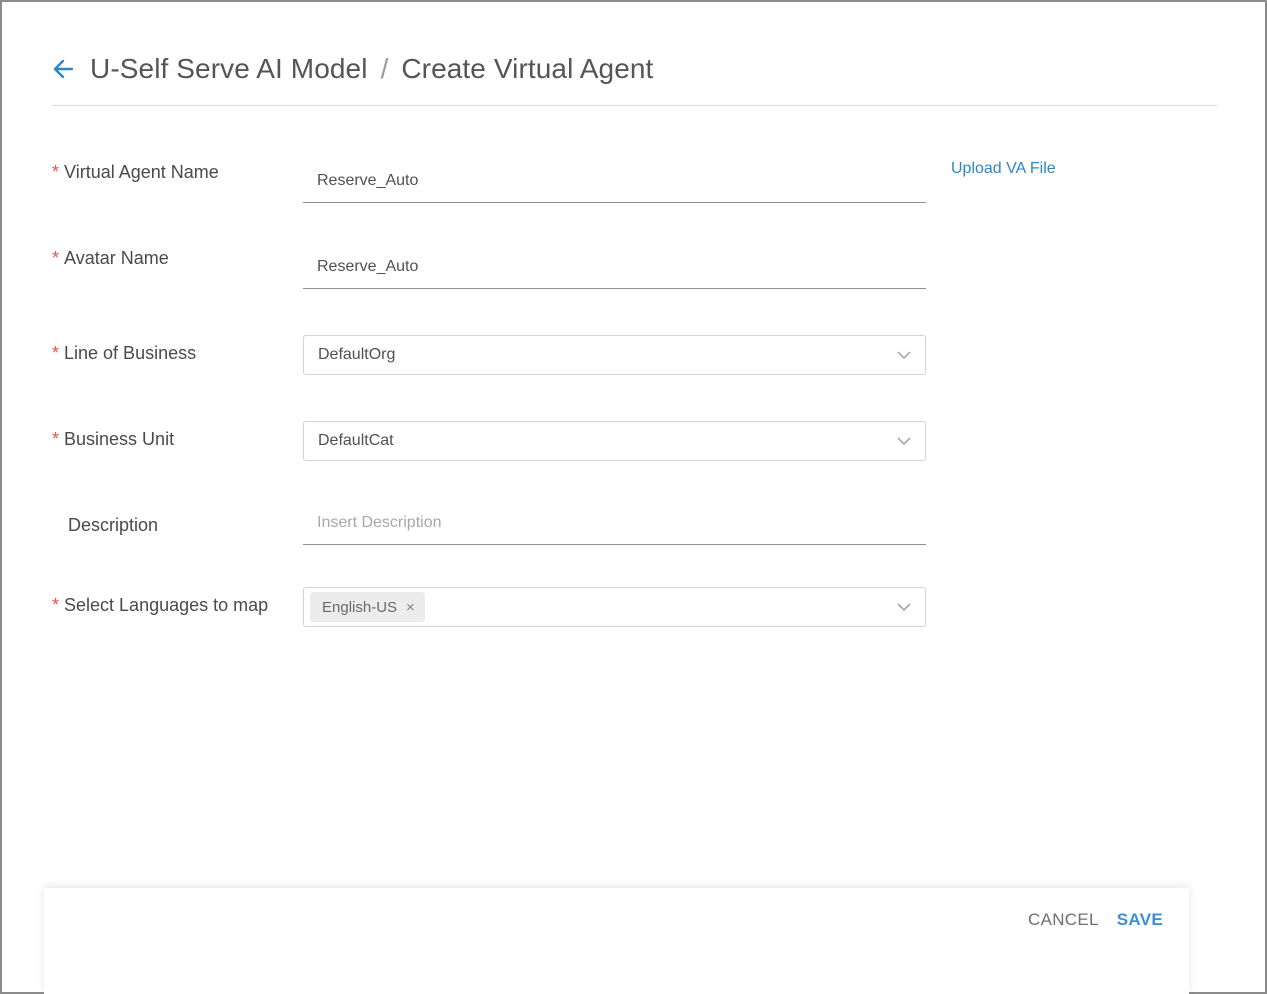  I want to click on line-of-business-value: DefaultOrg, so click(357, 354).